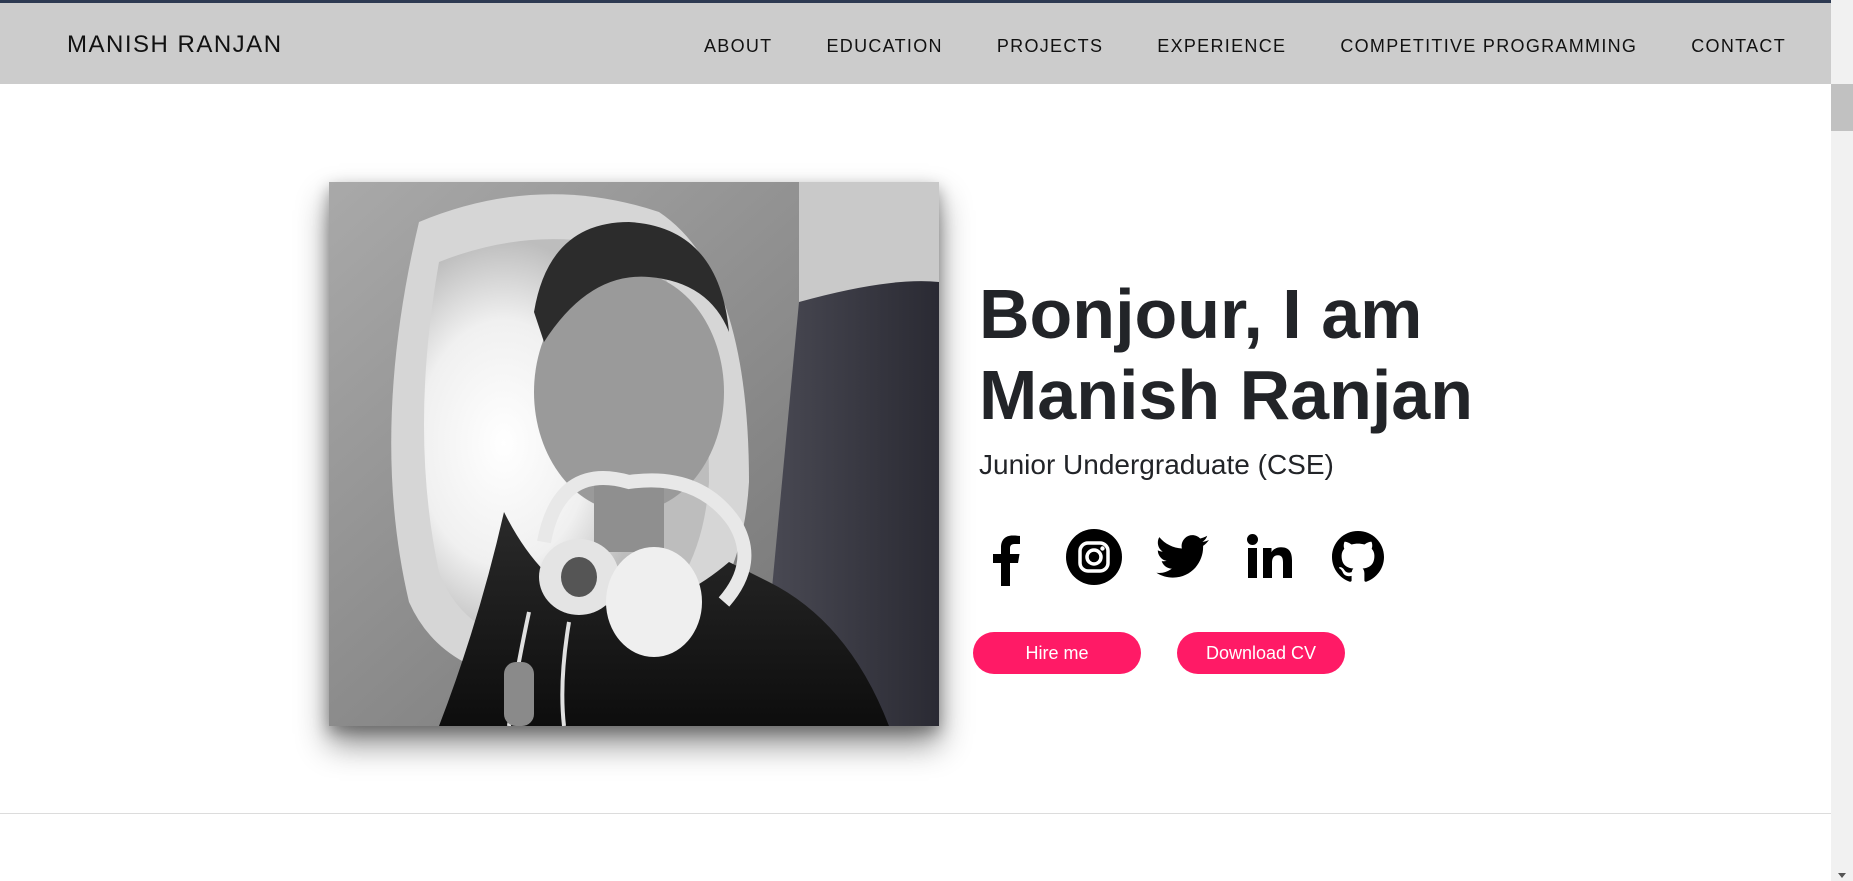 The image size is (1853, 881). I want to click on page-scrollbar, so click(1842, 440).